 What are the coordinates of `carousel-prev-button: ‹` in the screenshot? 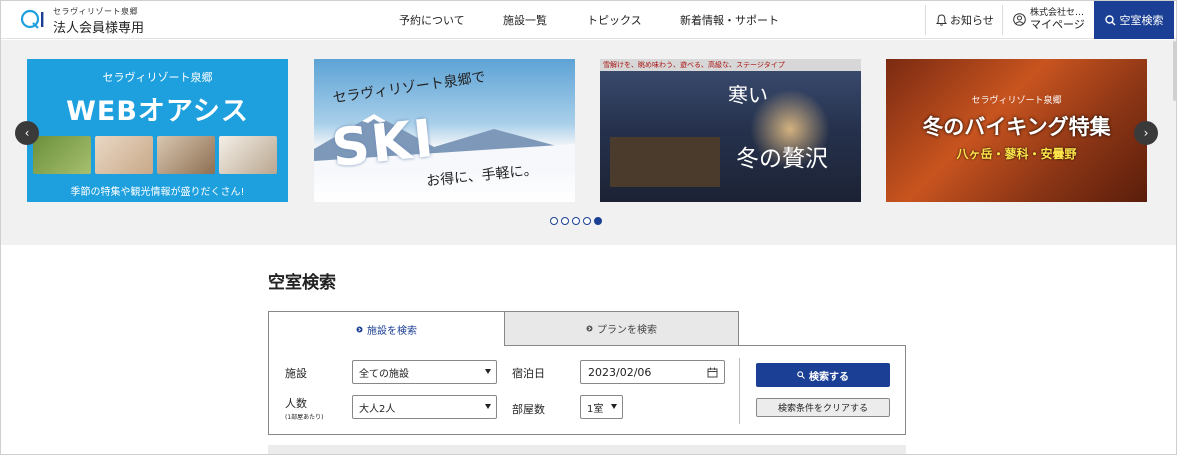 It's located at (27, 133).